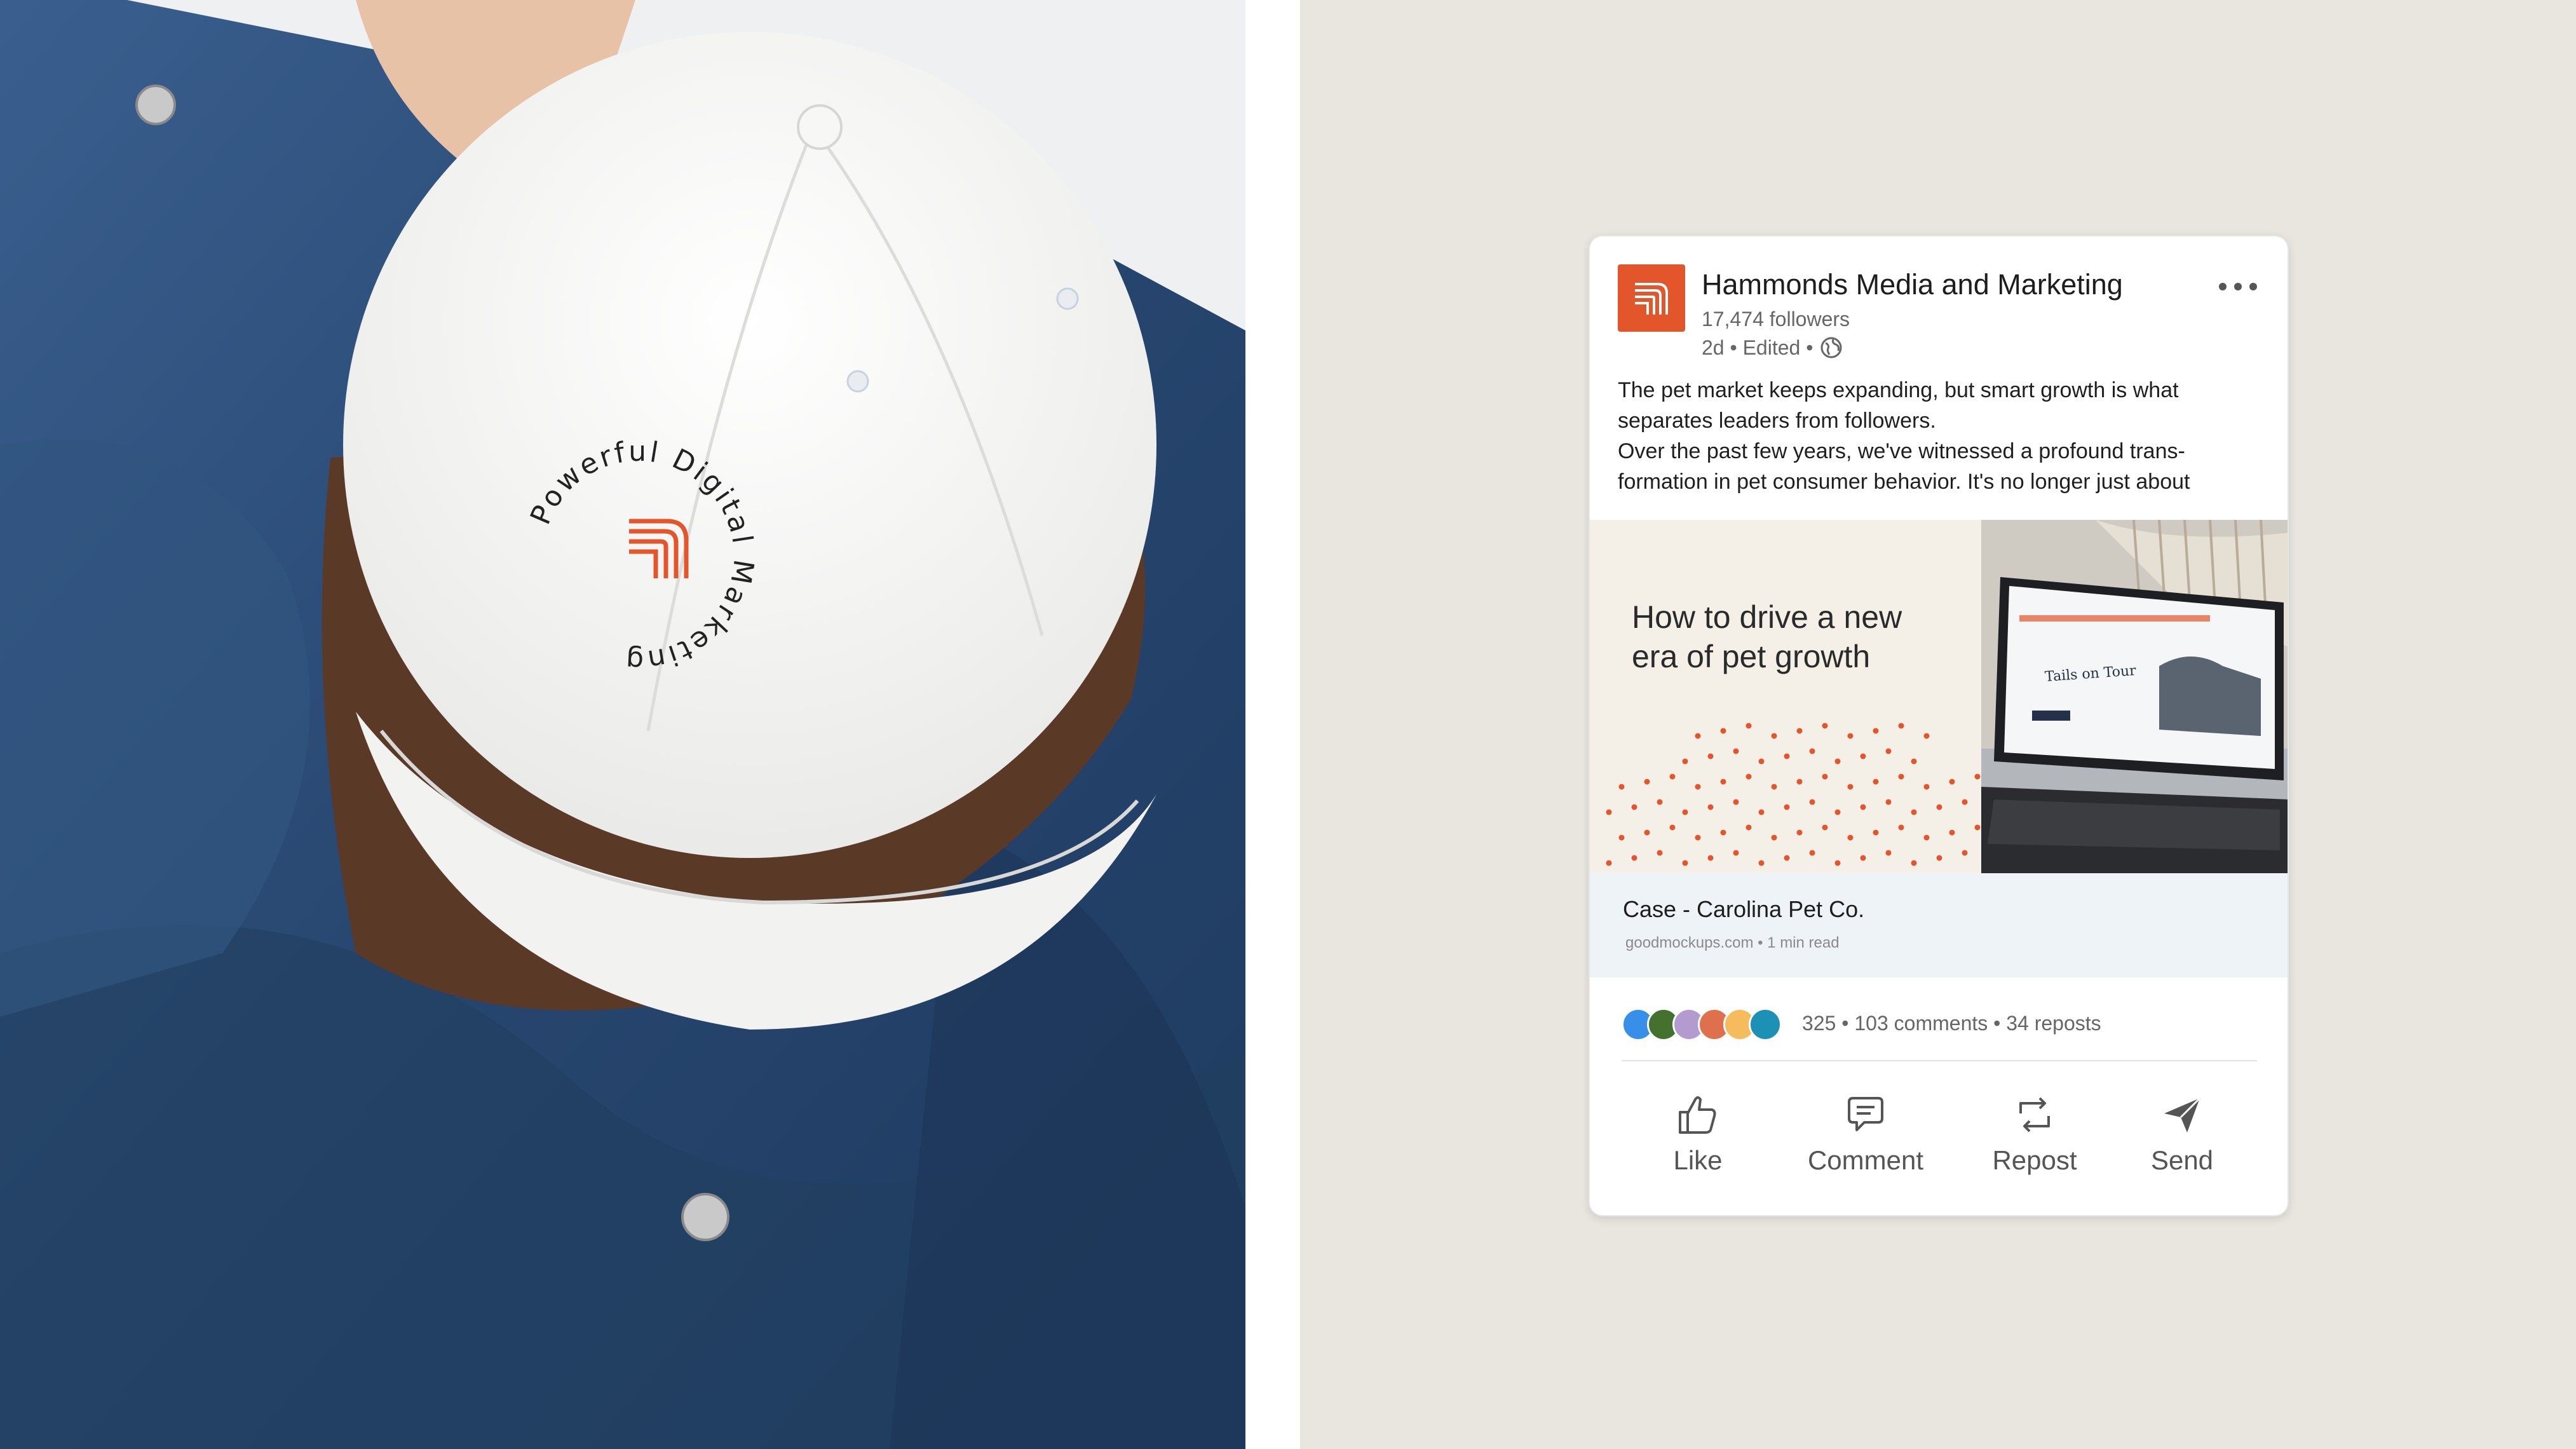 Image resolution: width=2576 pixels, height=1449 pixels. I want to click on globe-icon, so click(1831, 348).